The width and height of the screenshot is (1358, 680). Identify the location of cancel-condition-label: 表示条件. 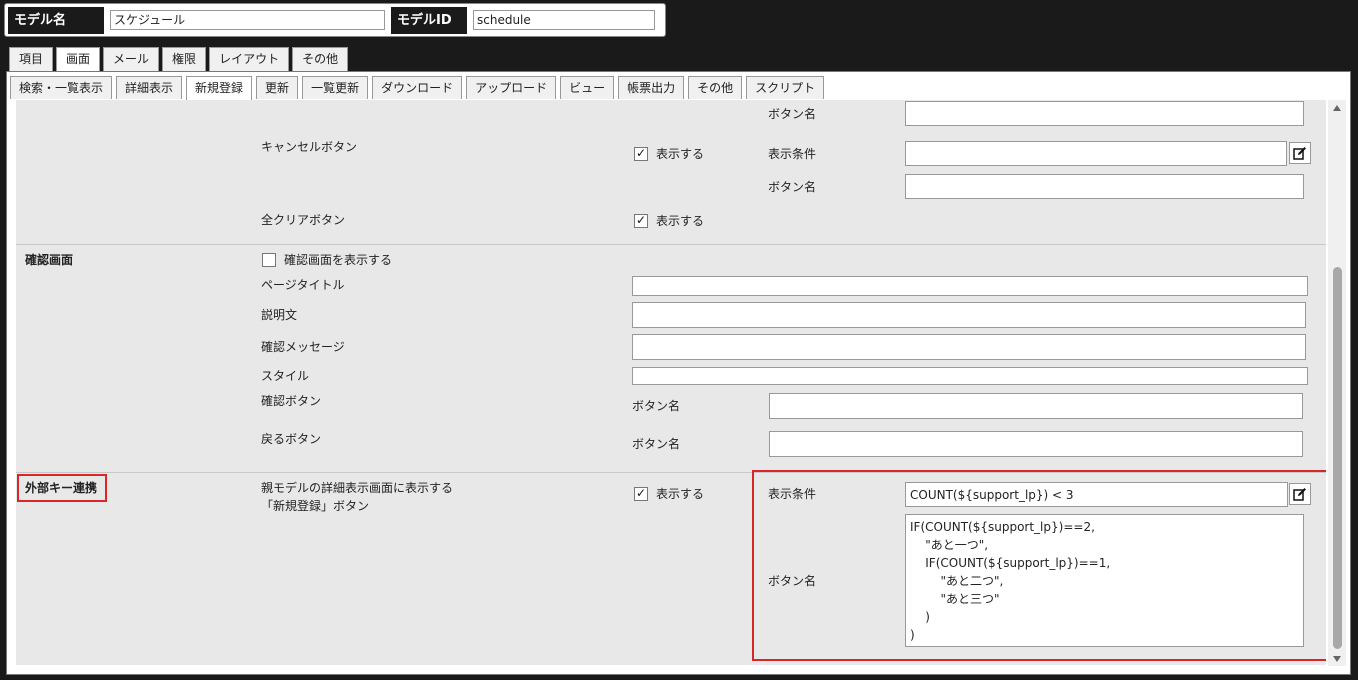
(792, 154).